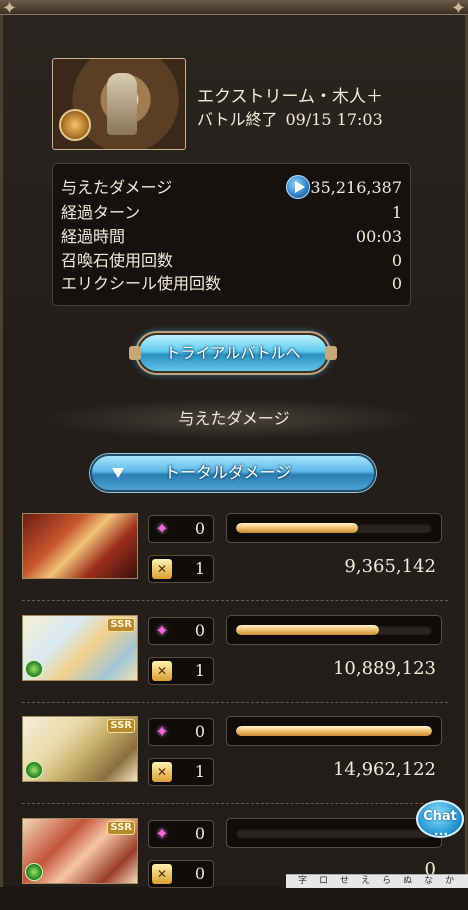  I want to click on stat-row-elixirs: エリクシール使用回数 0, so click(231, 283).